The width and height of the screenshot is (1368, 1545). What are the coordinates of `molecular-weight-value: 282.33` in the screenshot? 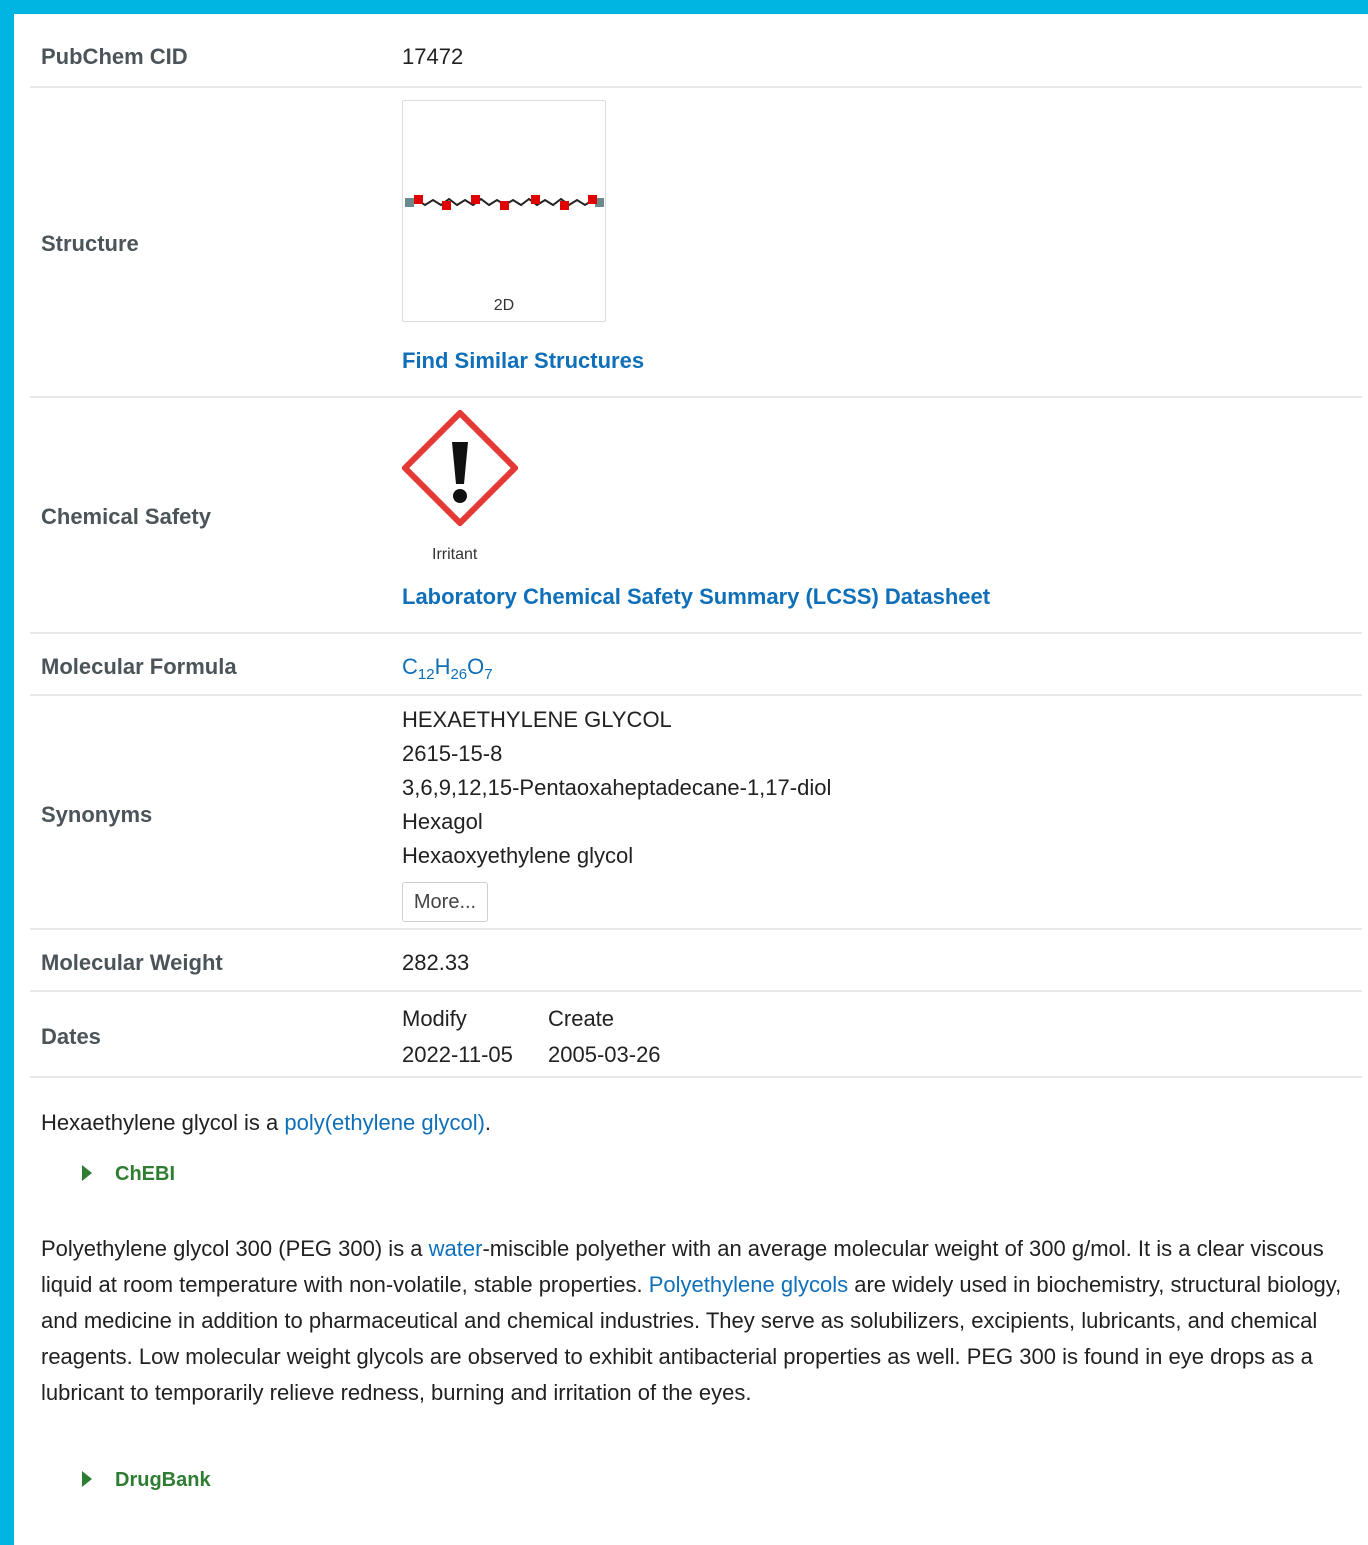 It's located at (436, 962).